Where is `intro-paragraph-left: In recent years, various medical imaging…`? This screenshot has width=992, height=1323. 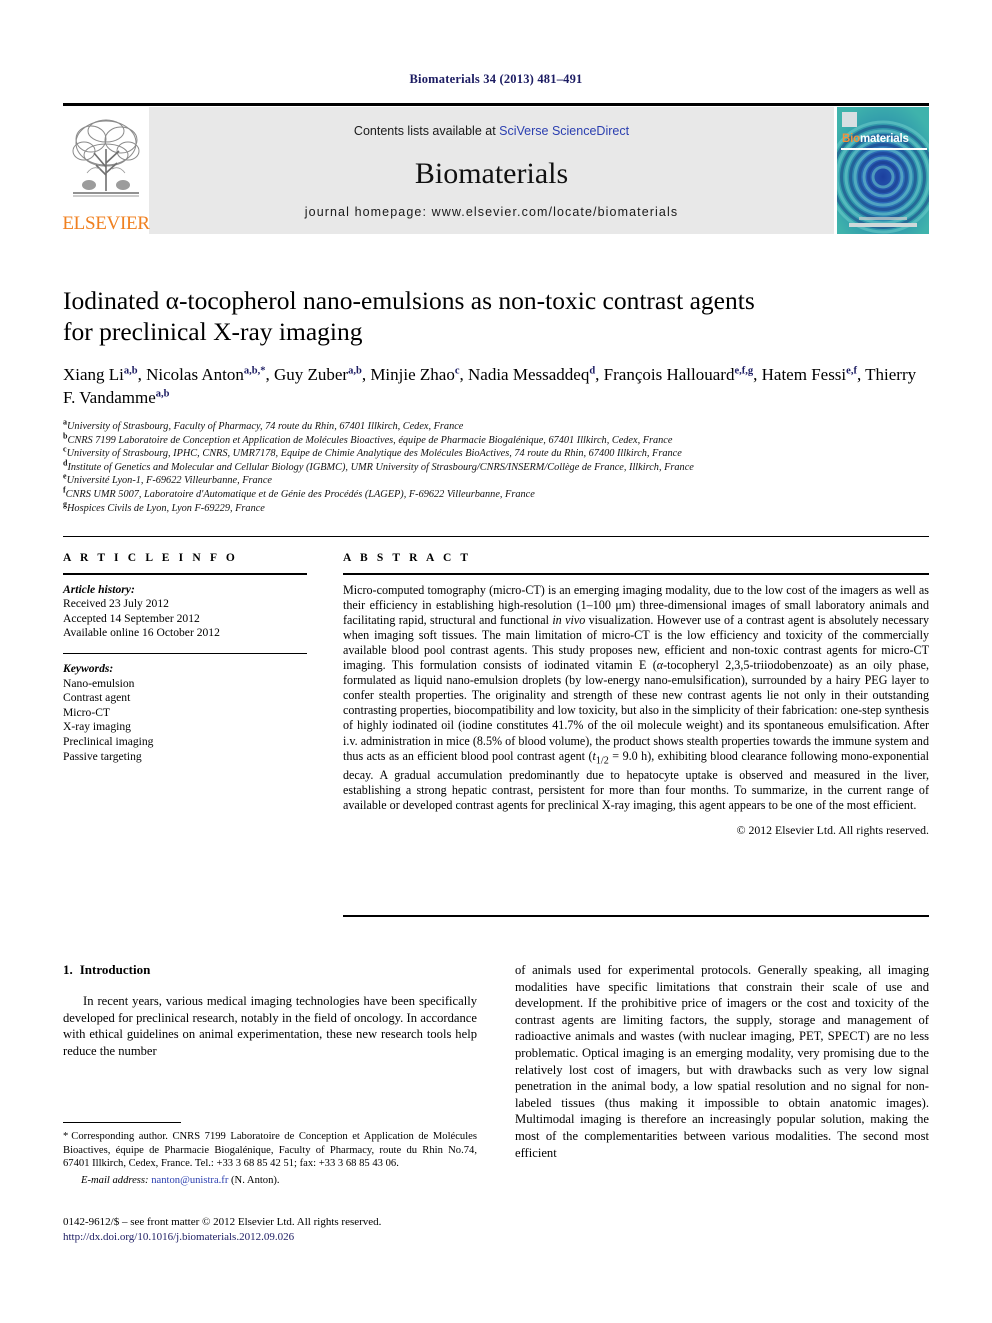
intro-paragraph-left: In recent years, various medical imaging… is located at coordinates (270, 1026).